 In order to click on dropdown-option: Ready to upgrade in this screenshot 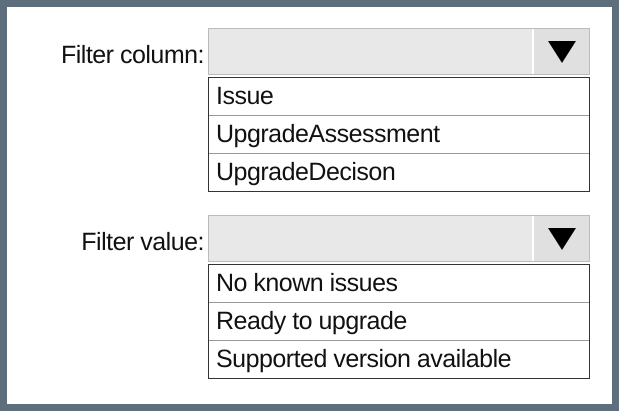, I will do `click(399, 322)`.